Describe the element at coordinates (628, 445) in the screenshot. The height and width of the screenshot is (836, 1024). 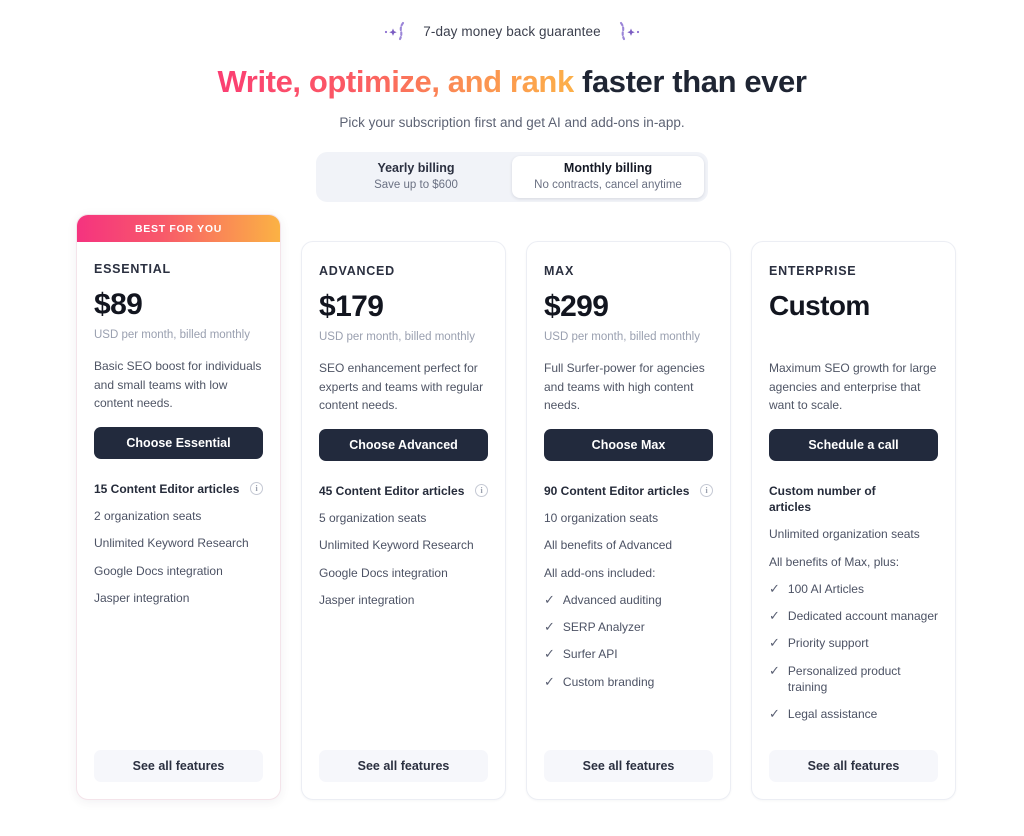
I see `plan-cta-button: Choose Max` at that location.